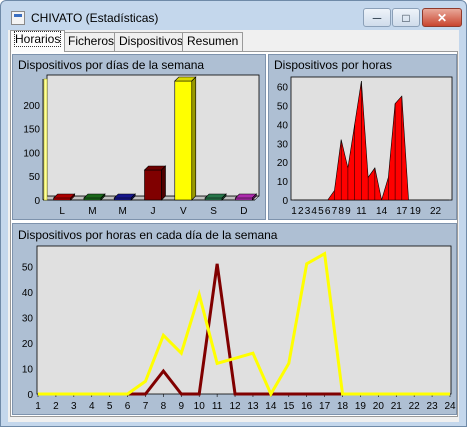 This screenshot has height=427, width=467. I want to click on y-tick-label: 200, so click(31, 106).